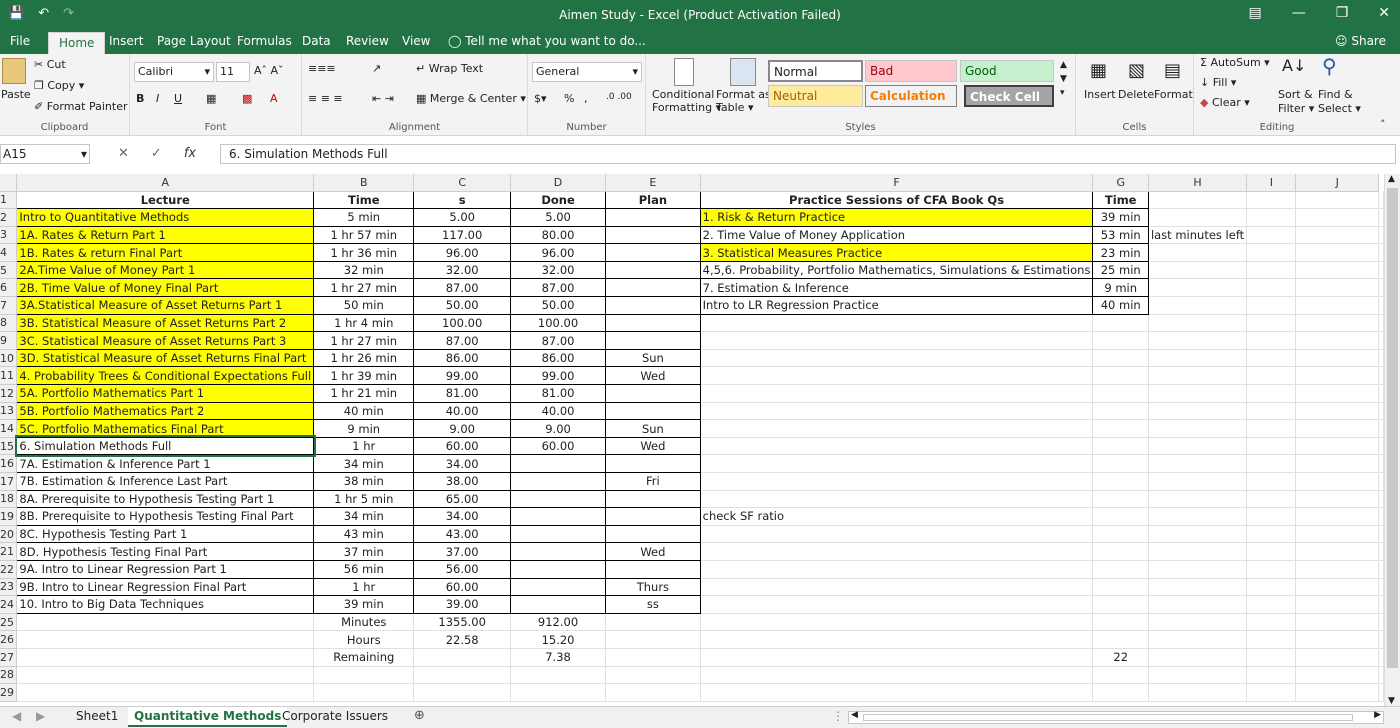 The image size is (1400, 728). I want to click on cell-b6: 1 hr 27 min, so click(364, 288).